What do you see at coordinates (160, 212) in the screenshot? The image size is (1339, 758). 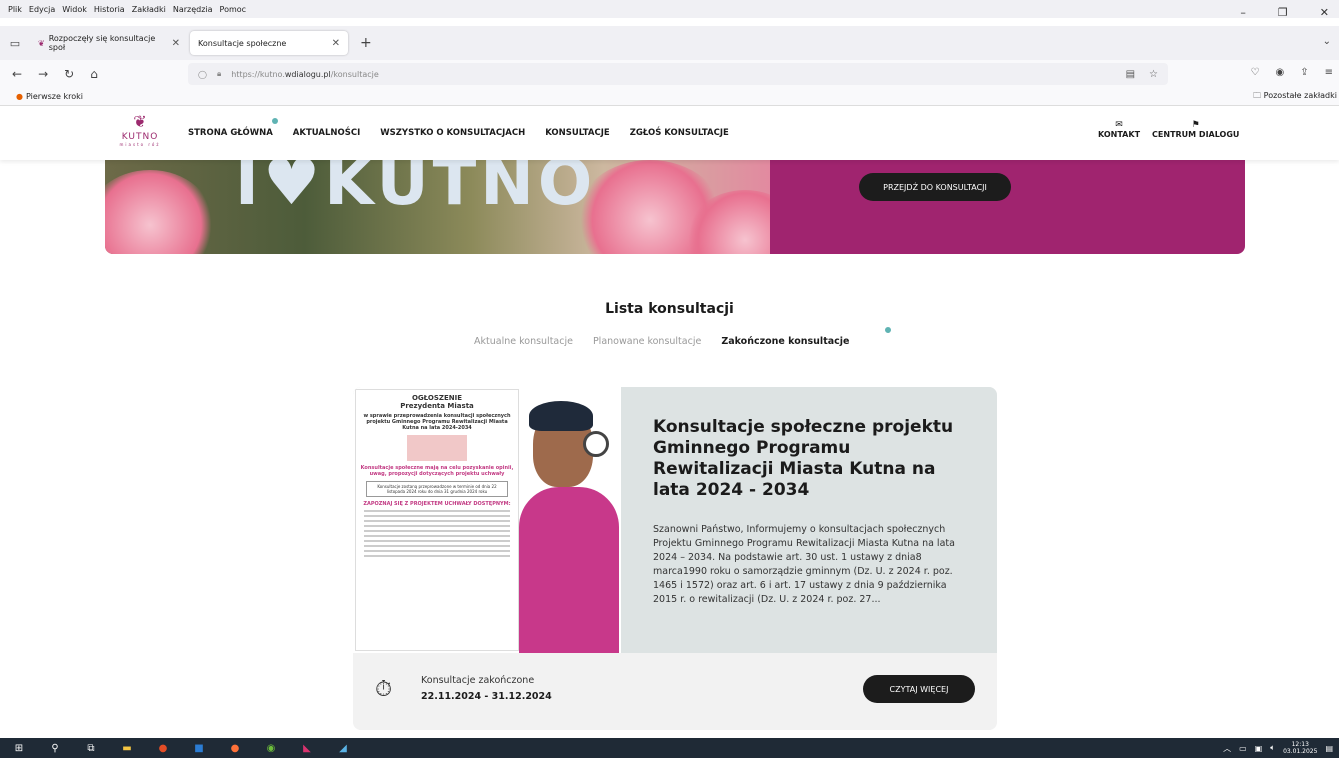 I see `flower-image` at bounding box center [160, 212].